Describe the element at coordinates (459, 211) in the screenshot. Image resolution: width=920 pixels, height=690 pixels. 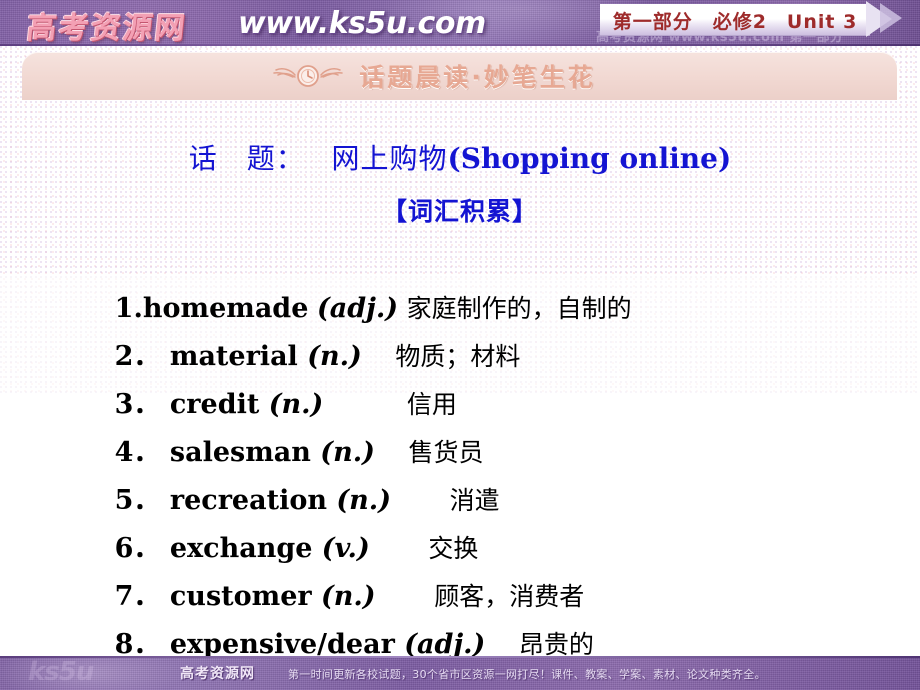
I see `vocabulary-heading: 【词汇积累】` at that location.